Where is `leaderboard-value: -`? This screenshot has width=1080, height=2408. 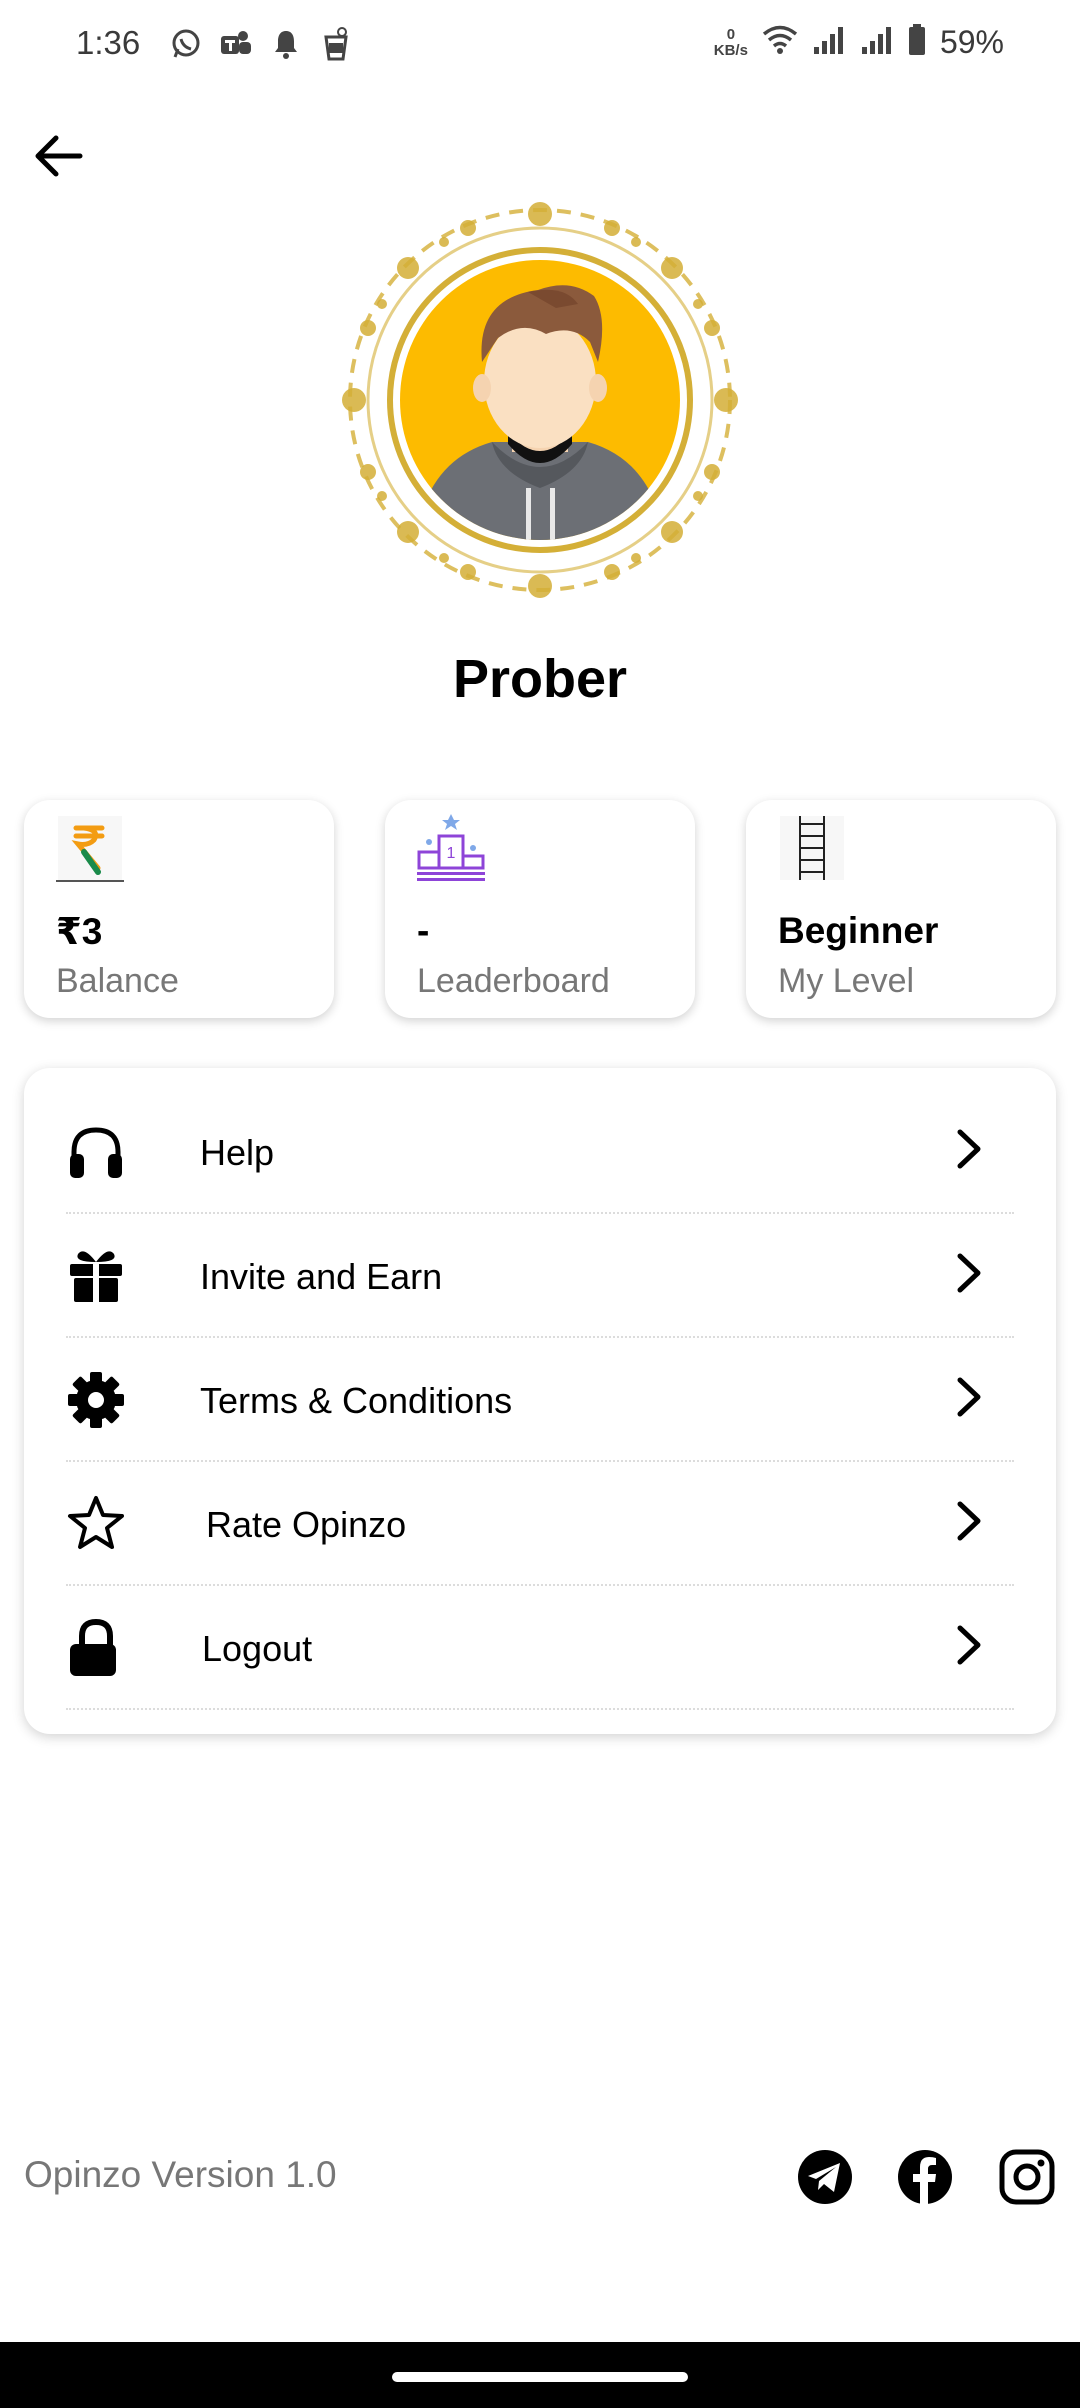
leaderboard-value: - is located at coordinates (423, 930).